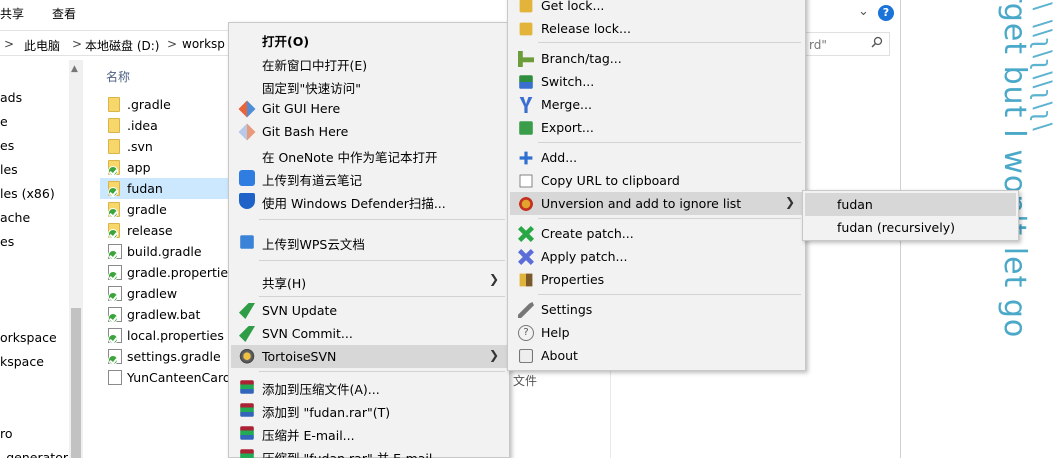 The image size is (1058, 458). What do you see at coordinates (247, 109) in the screenshot?
I see `git-gui-icon` at bounding box center [247, 109].